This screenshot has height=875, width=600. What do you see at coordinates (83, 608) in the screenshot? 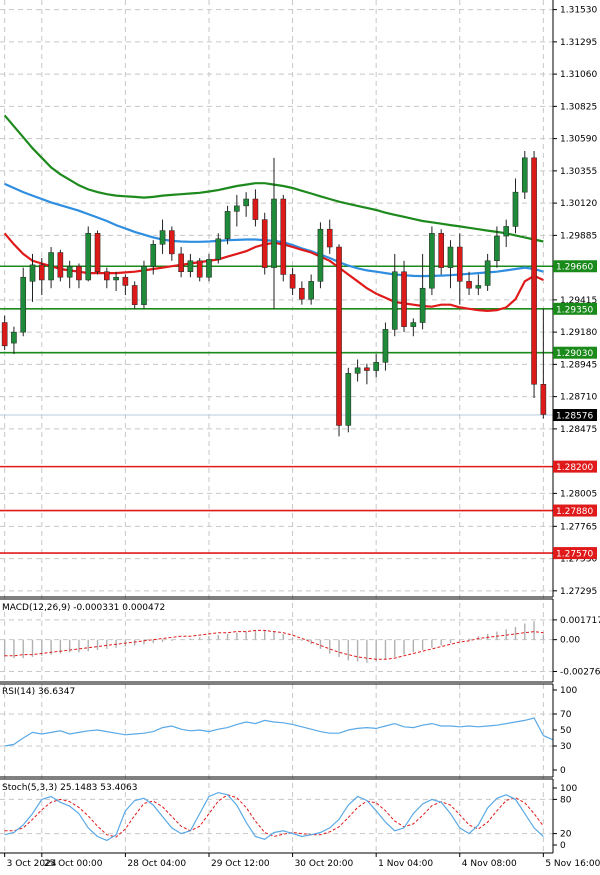
I see `macd-title: MACD(12,26,9) -0.000331 0.000472` at bounding box center [83, 608].